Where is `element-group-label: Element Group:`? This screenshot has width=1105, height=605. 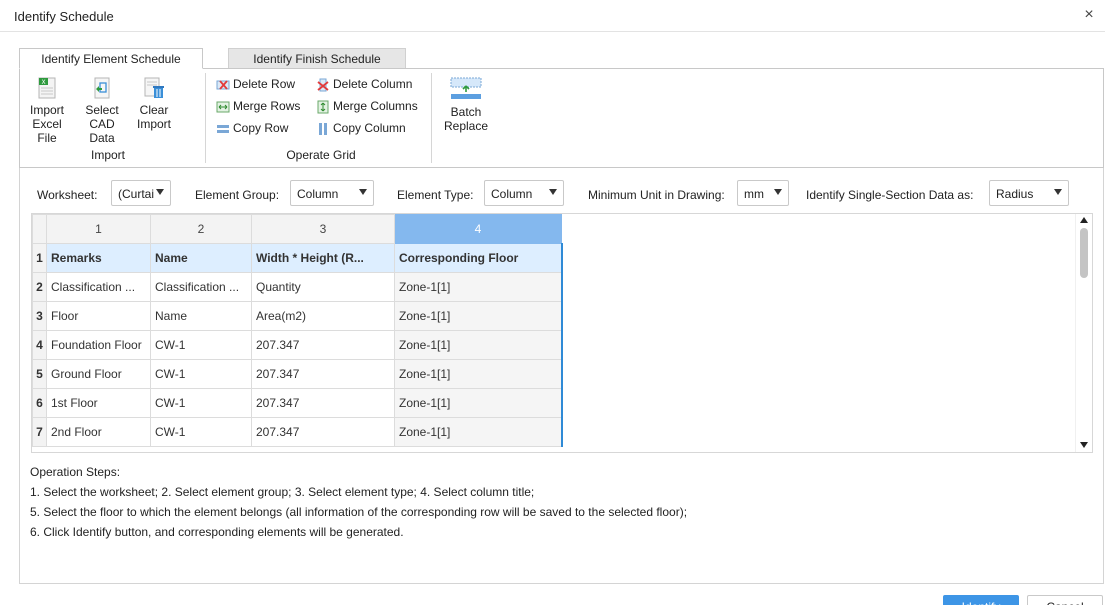 element-group-label: Element Group: is located at coordinates (237, 195).